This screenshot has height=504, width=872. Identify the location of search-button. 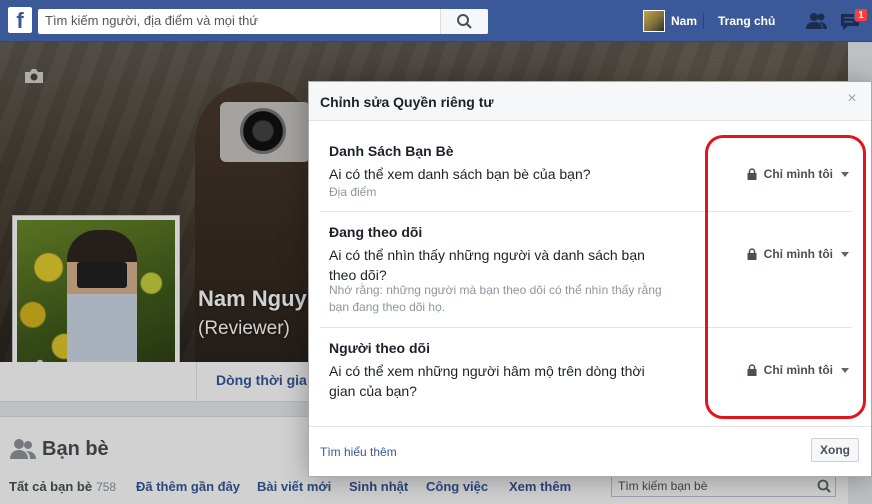
(464, 21).